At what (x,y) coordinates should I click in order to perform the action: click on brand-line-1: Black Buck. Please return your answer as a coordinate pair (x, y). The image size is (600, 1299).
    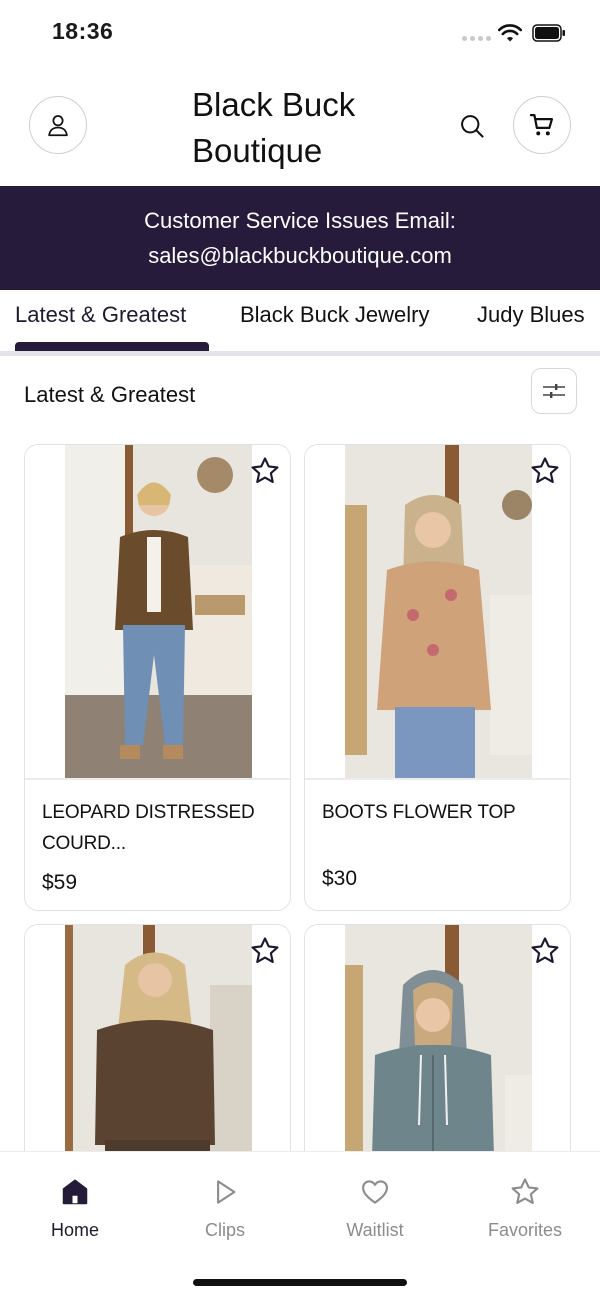
    Looking at the image, I should click on (274, 104).